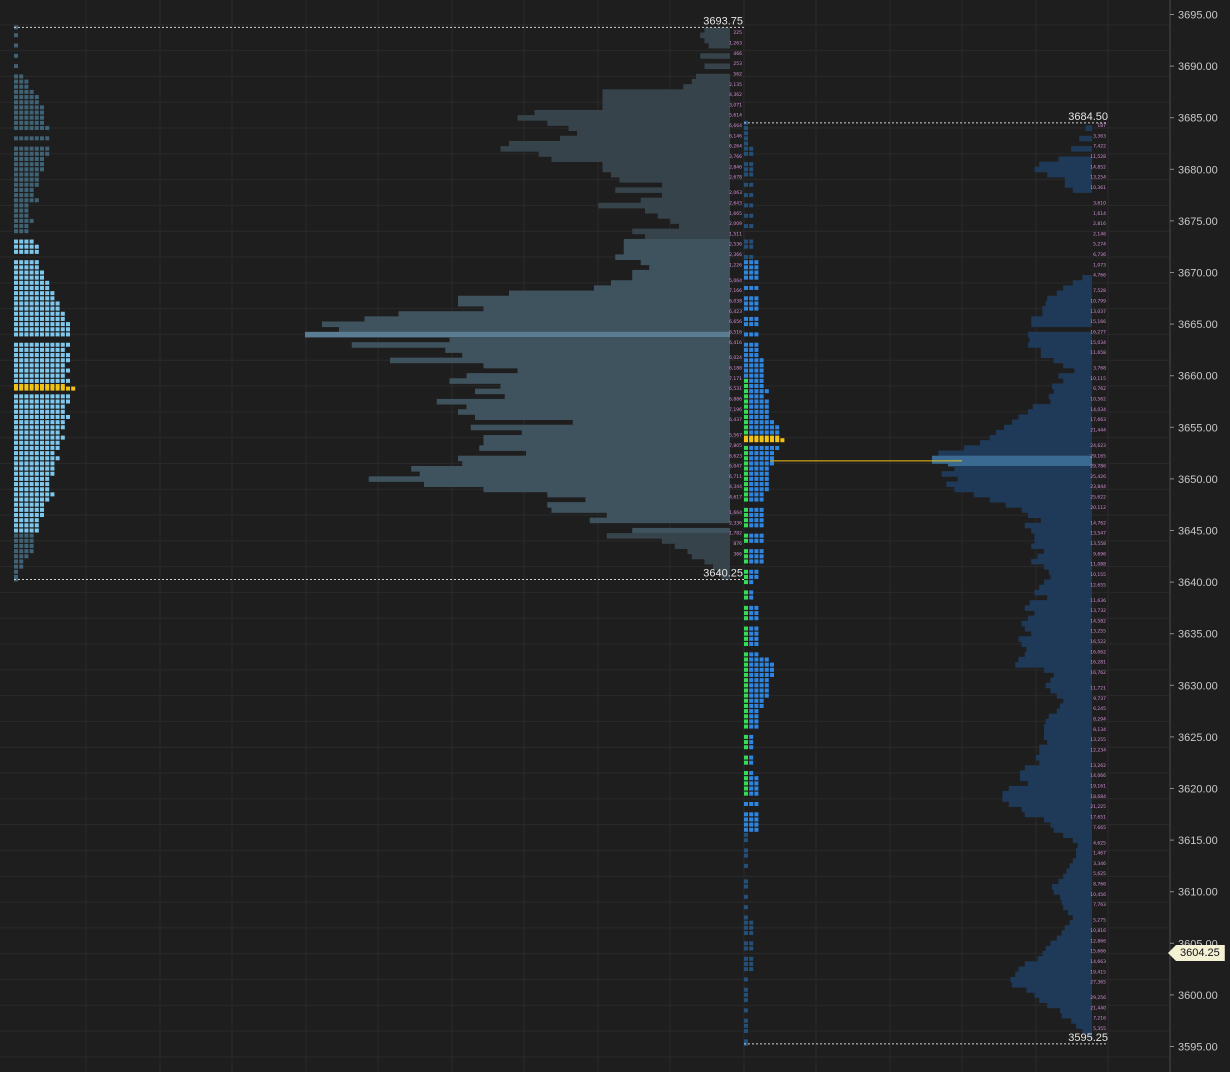  I want to click on volume-label: 15,034, so click(1098, 343).